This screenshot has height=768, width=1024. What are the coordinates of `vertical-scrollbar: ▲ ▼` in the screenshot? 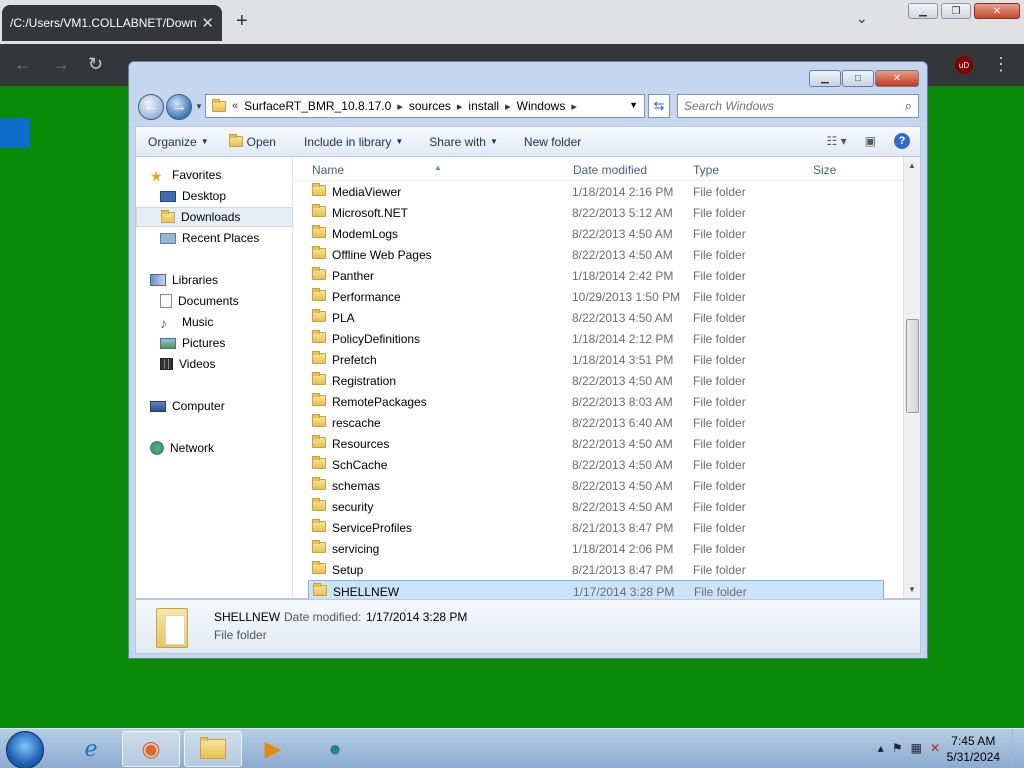 It's located at (911, 377).